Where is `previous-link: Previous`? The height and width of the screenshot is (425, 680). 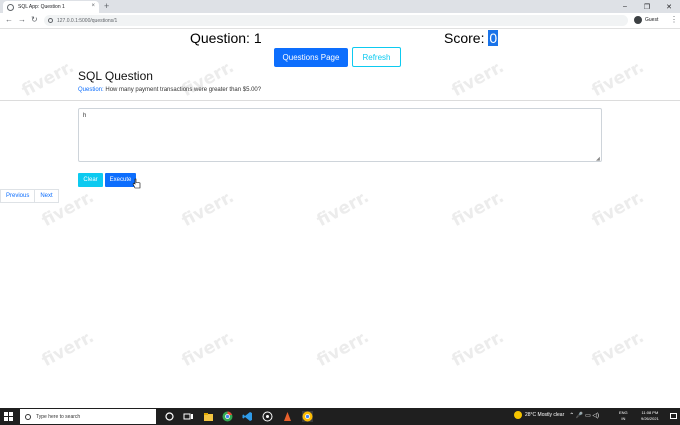 previous-link: Previous is located at coordinates (18, 196).